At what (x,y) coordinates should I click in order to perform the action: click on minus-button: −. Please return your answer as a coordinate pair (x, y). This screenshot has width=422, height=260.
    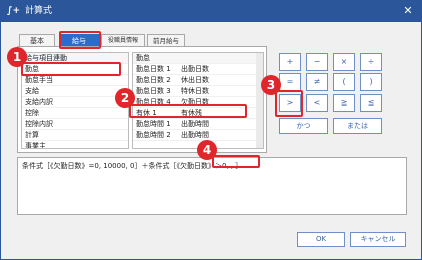
    Looking at the image, I should click on (317, 62).